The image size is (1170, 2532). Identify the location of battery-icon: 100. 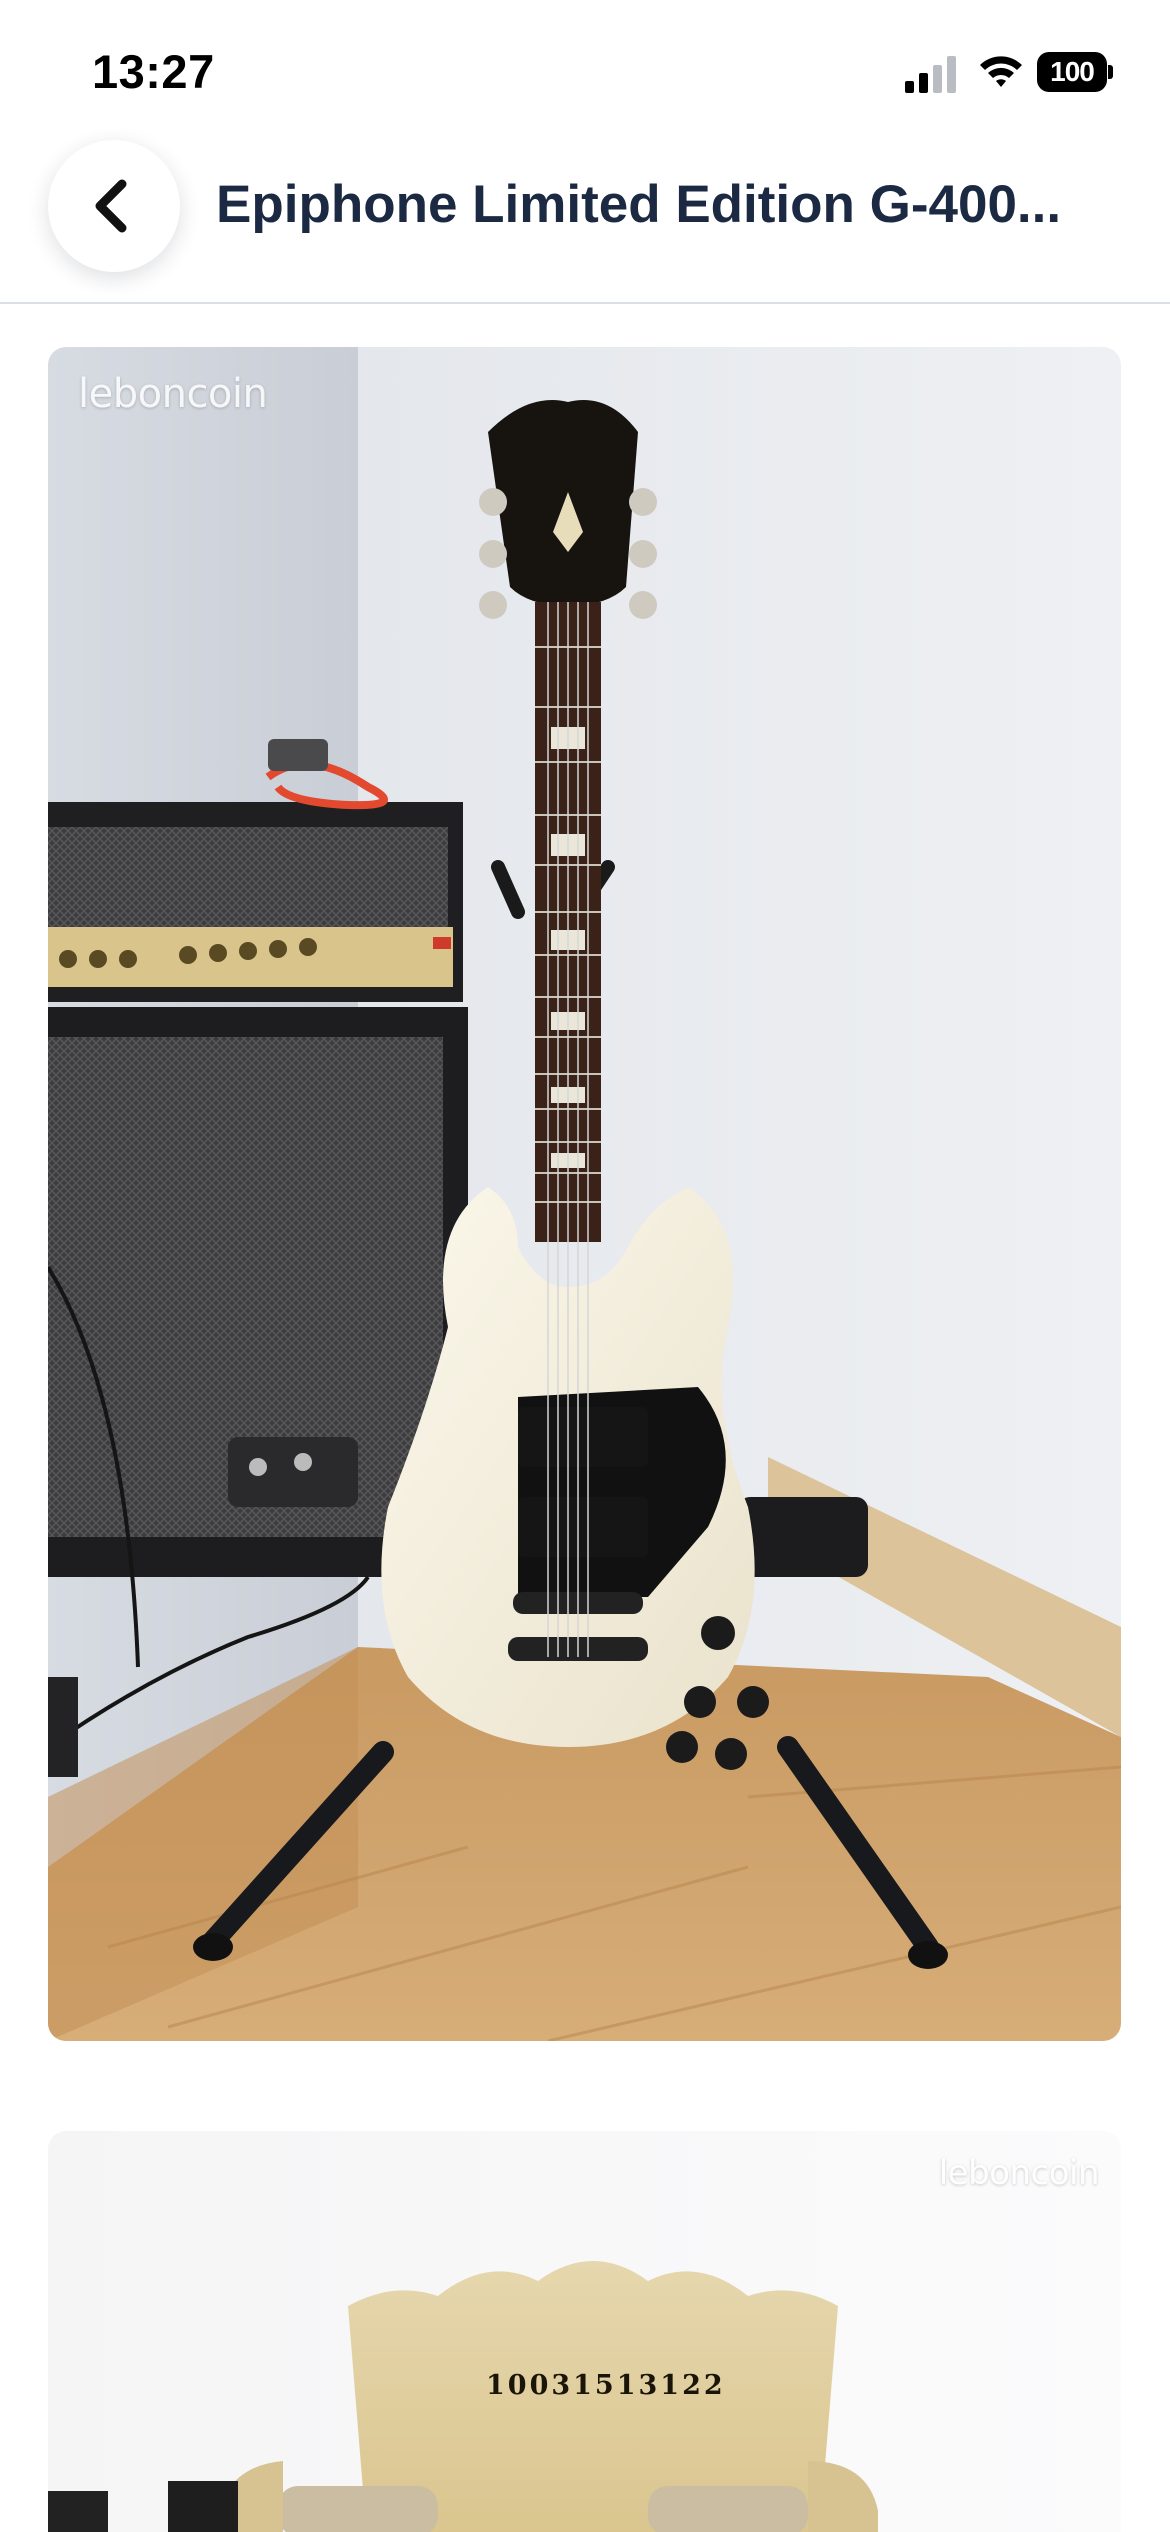
(1075, 72).